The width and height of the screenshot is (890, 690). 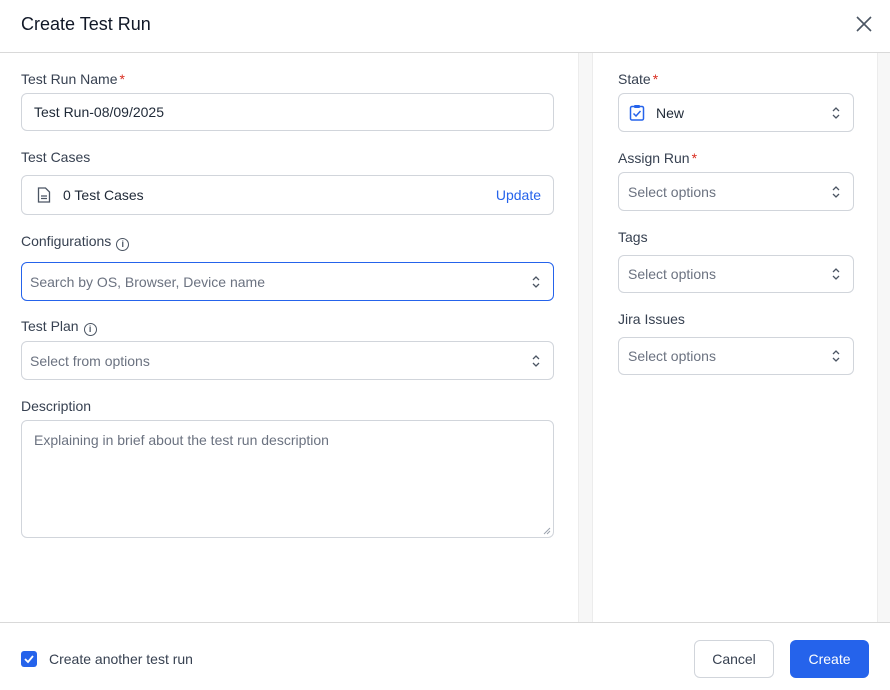 What do you see at coordinates (638, 79) in the screenshot?
I see `state-label: State *` at bounding box center [638, 79].